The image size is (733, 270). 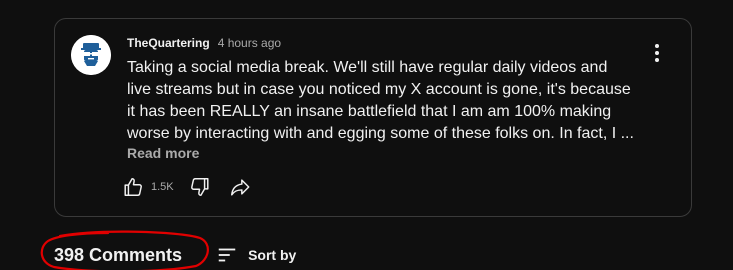 I want to click on sort-by-button: Sort by, so click(x=256, y=255).